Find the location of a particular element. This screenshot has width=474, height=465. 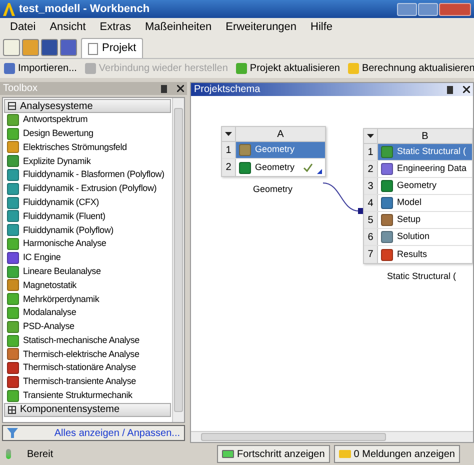

maximize-button is located at coordinates (428, 9).